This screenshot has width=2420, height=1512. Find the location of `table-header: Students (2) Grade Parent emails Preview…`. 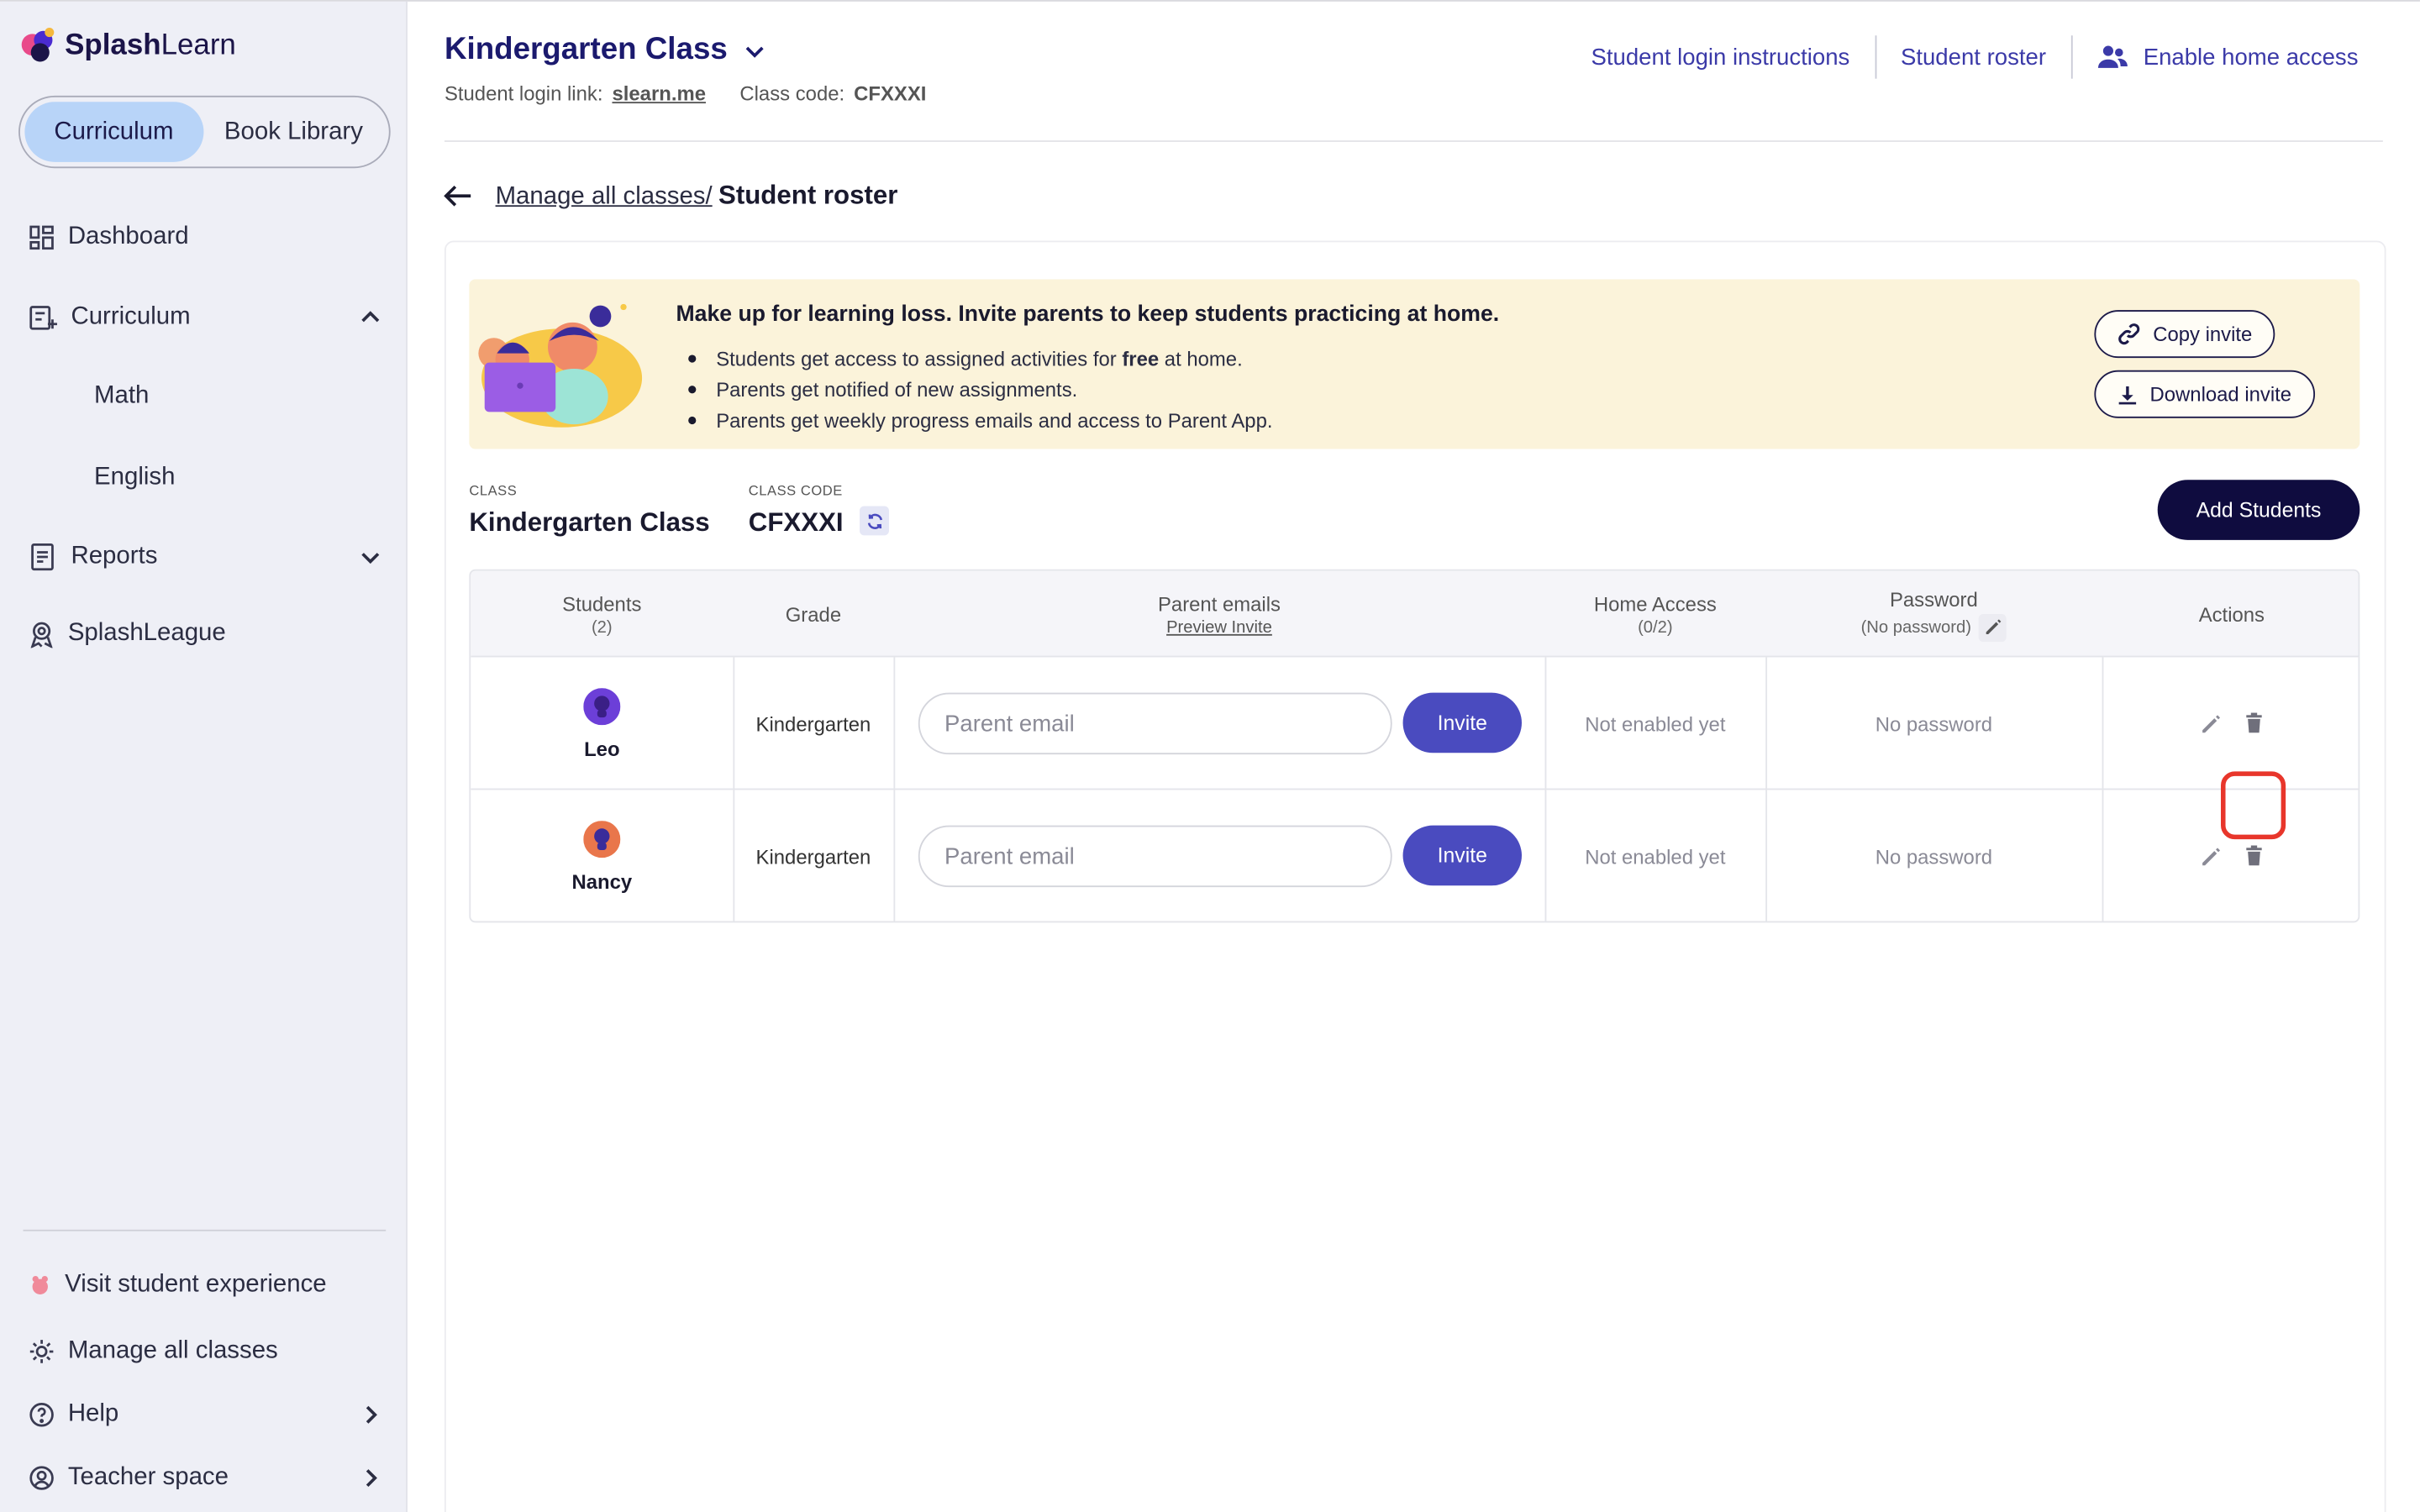

table-header: Students (2) Grade Parent emails Preview… is located at coordinates (1415, 614).